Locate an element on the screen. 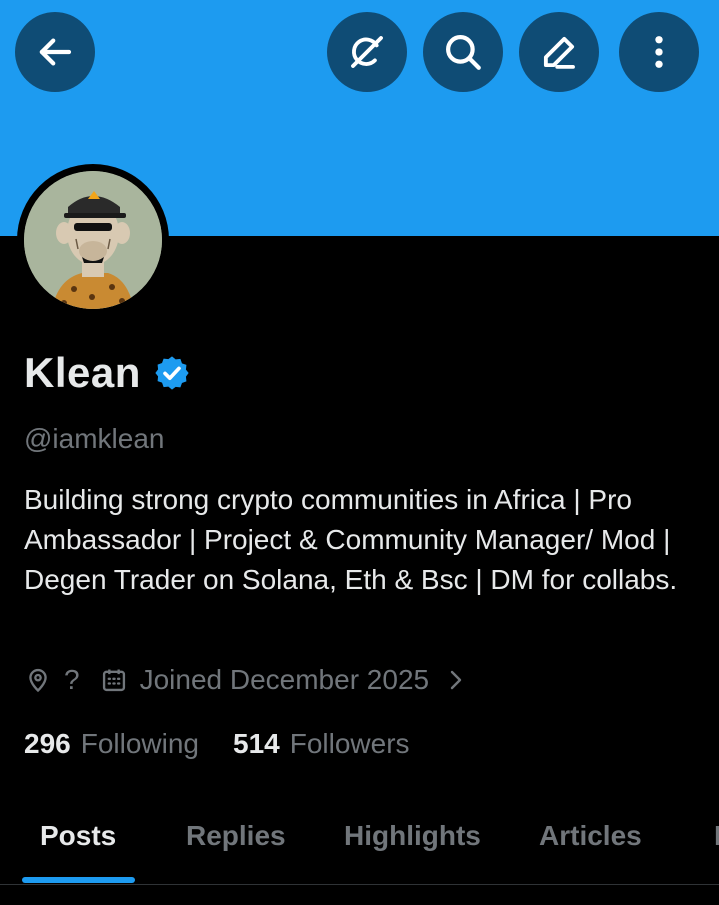  avatar-frame is located at coordinates (93, 240).